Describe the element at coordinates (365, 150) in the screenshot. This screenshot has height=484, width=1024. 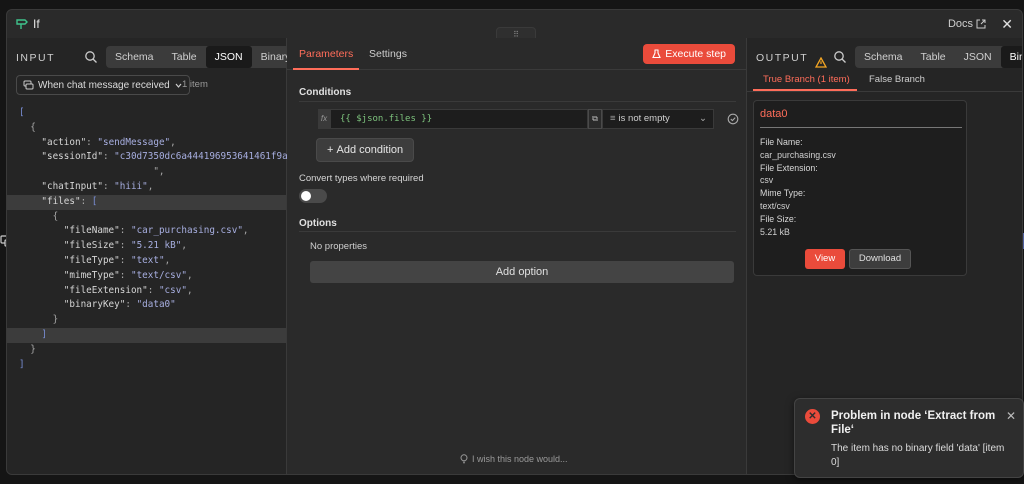
I see `add-condition-button: + Add condition` at that location.